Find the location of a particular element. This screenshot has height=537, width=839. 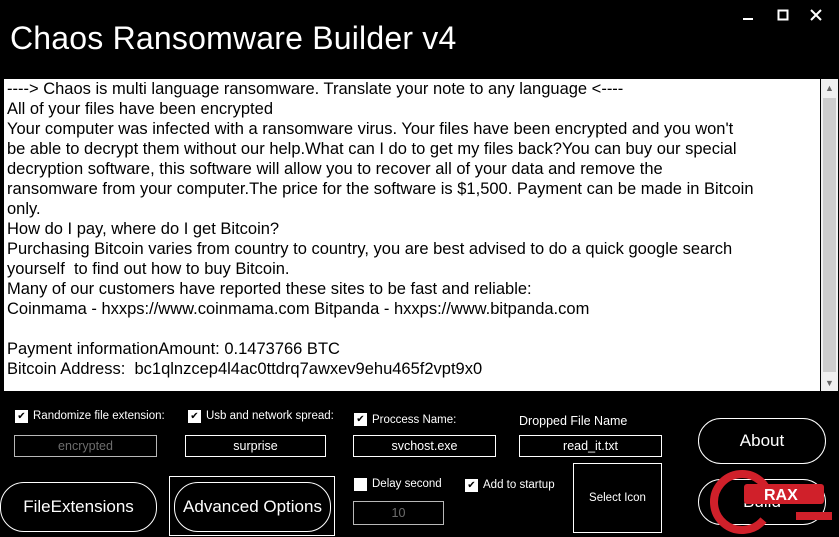

note-line is located at coordinates (413, 329).